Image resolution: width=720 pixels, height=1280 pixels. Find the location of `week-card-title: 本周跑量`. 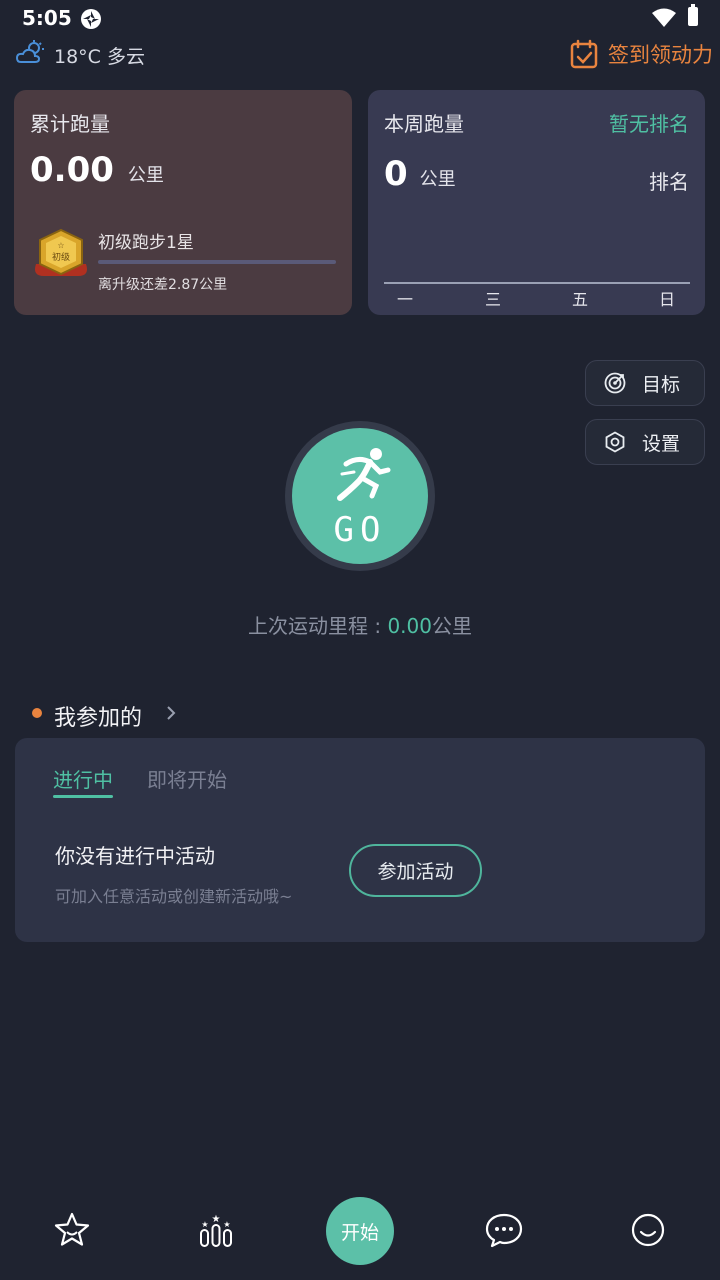

week-card-title: 本周跑量 is located at coordinates (424, 124).